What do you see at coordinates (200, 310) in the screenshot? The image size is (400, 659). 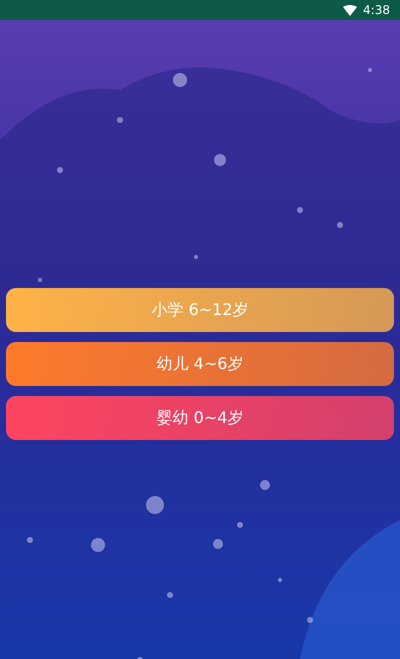 I see `age-option-button: 小学 6~12岁` at bounding box center [200, 310].